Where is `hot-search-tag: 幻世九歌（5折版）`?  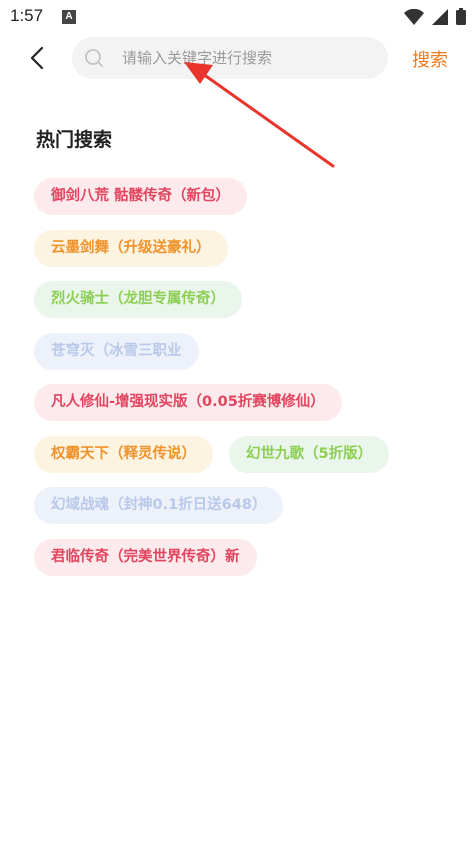
hot-search-tag: 幻世九歌（5折版） is located at coordinates (309, 454).